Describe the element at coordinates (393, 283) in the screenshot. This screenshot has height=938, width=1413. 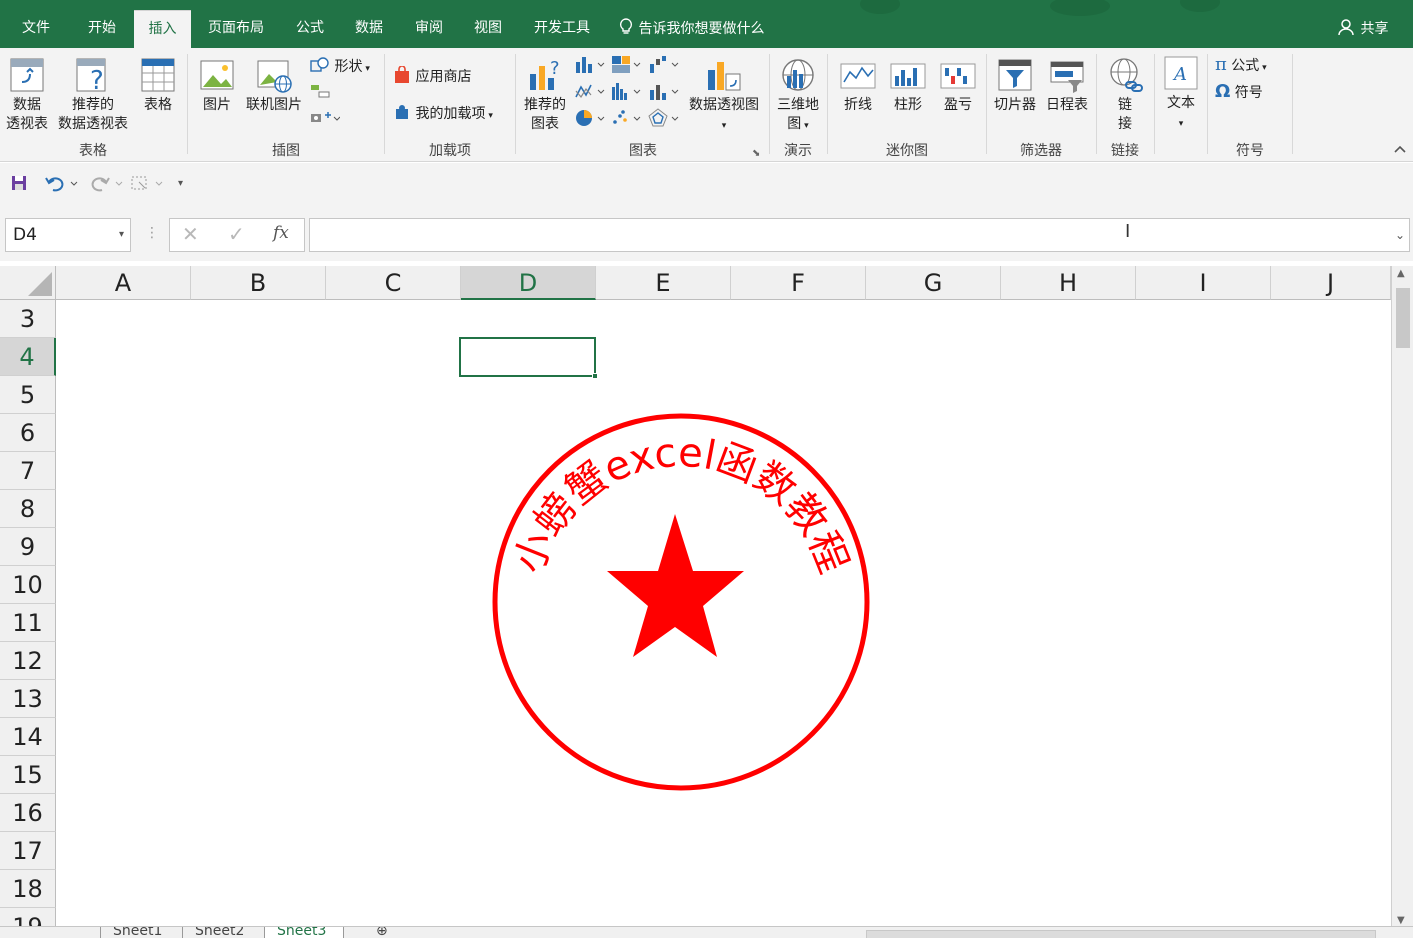
I see `column-header-c: C` at that location.